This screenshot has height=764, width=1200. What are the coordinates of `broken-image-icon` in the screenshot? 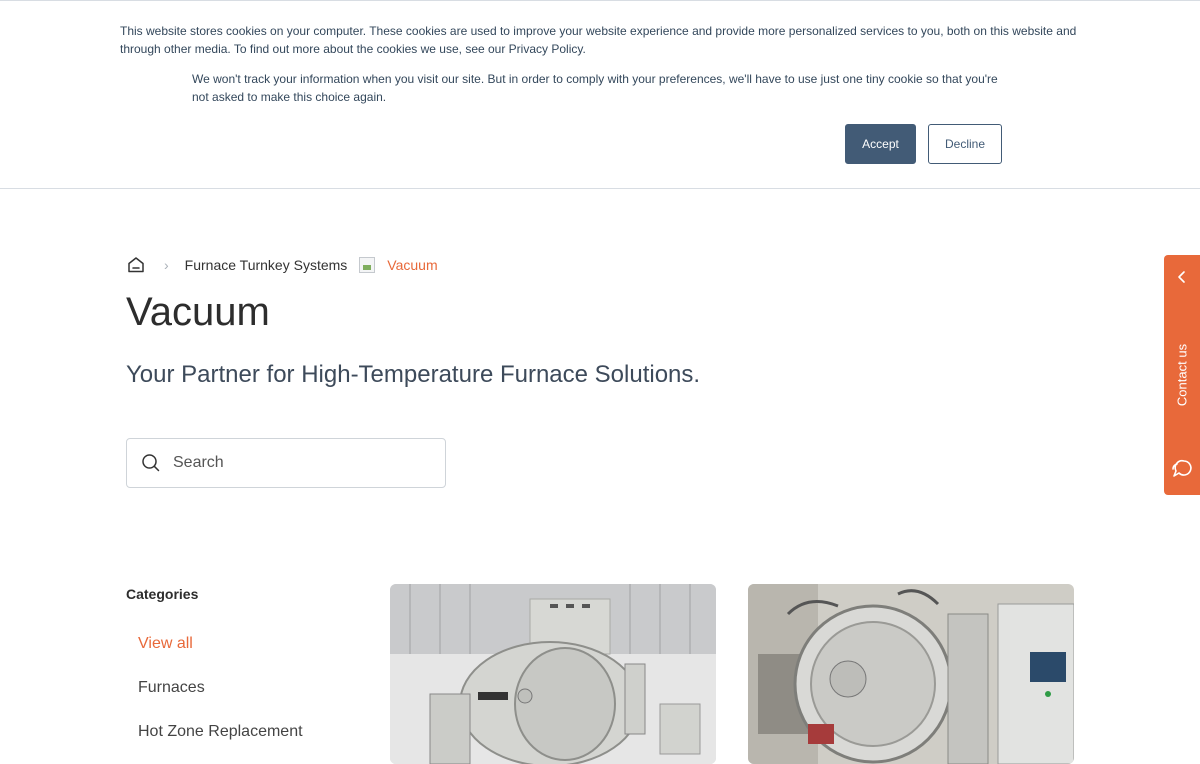 It's located at (367, 265).